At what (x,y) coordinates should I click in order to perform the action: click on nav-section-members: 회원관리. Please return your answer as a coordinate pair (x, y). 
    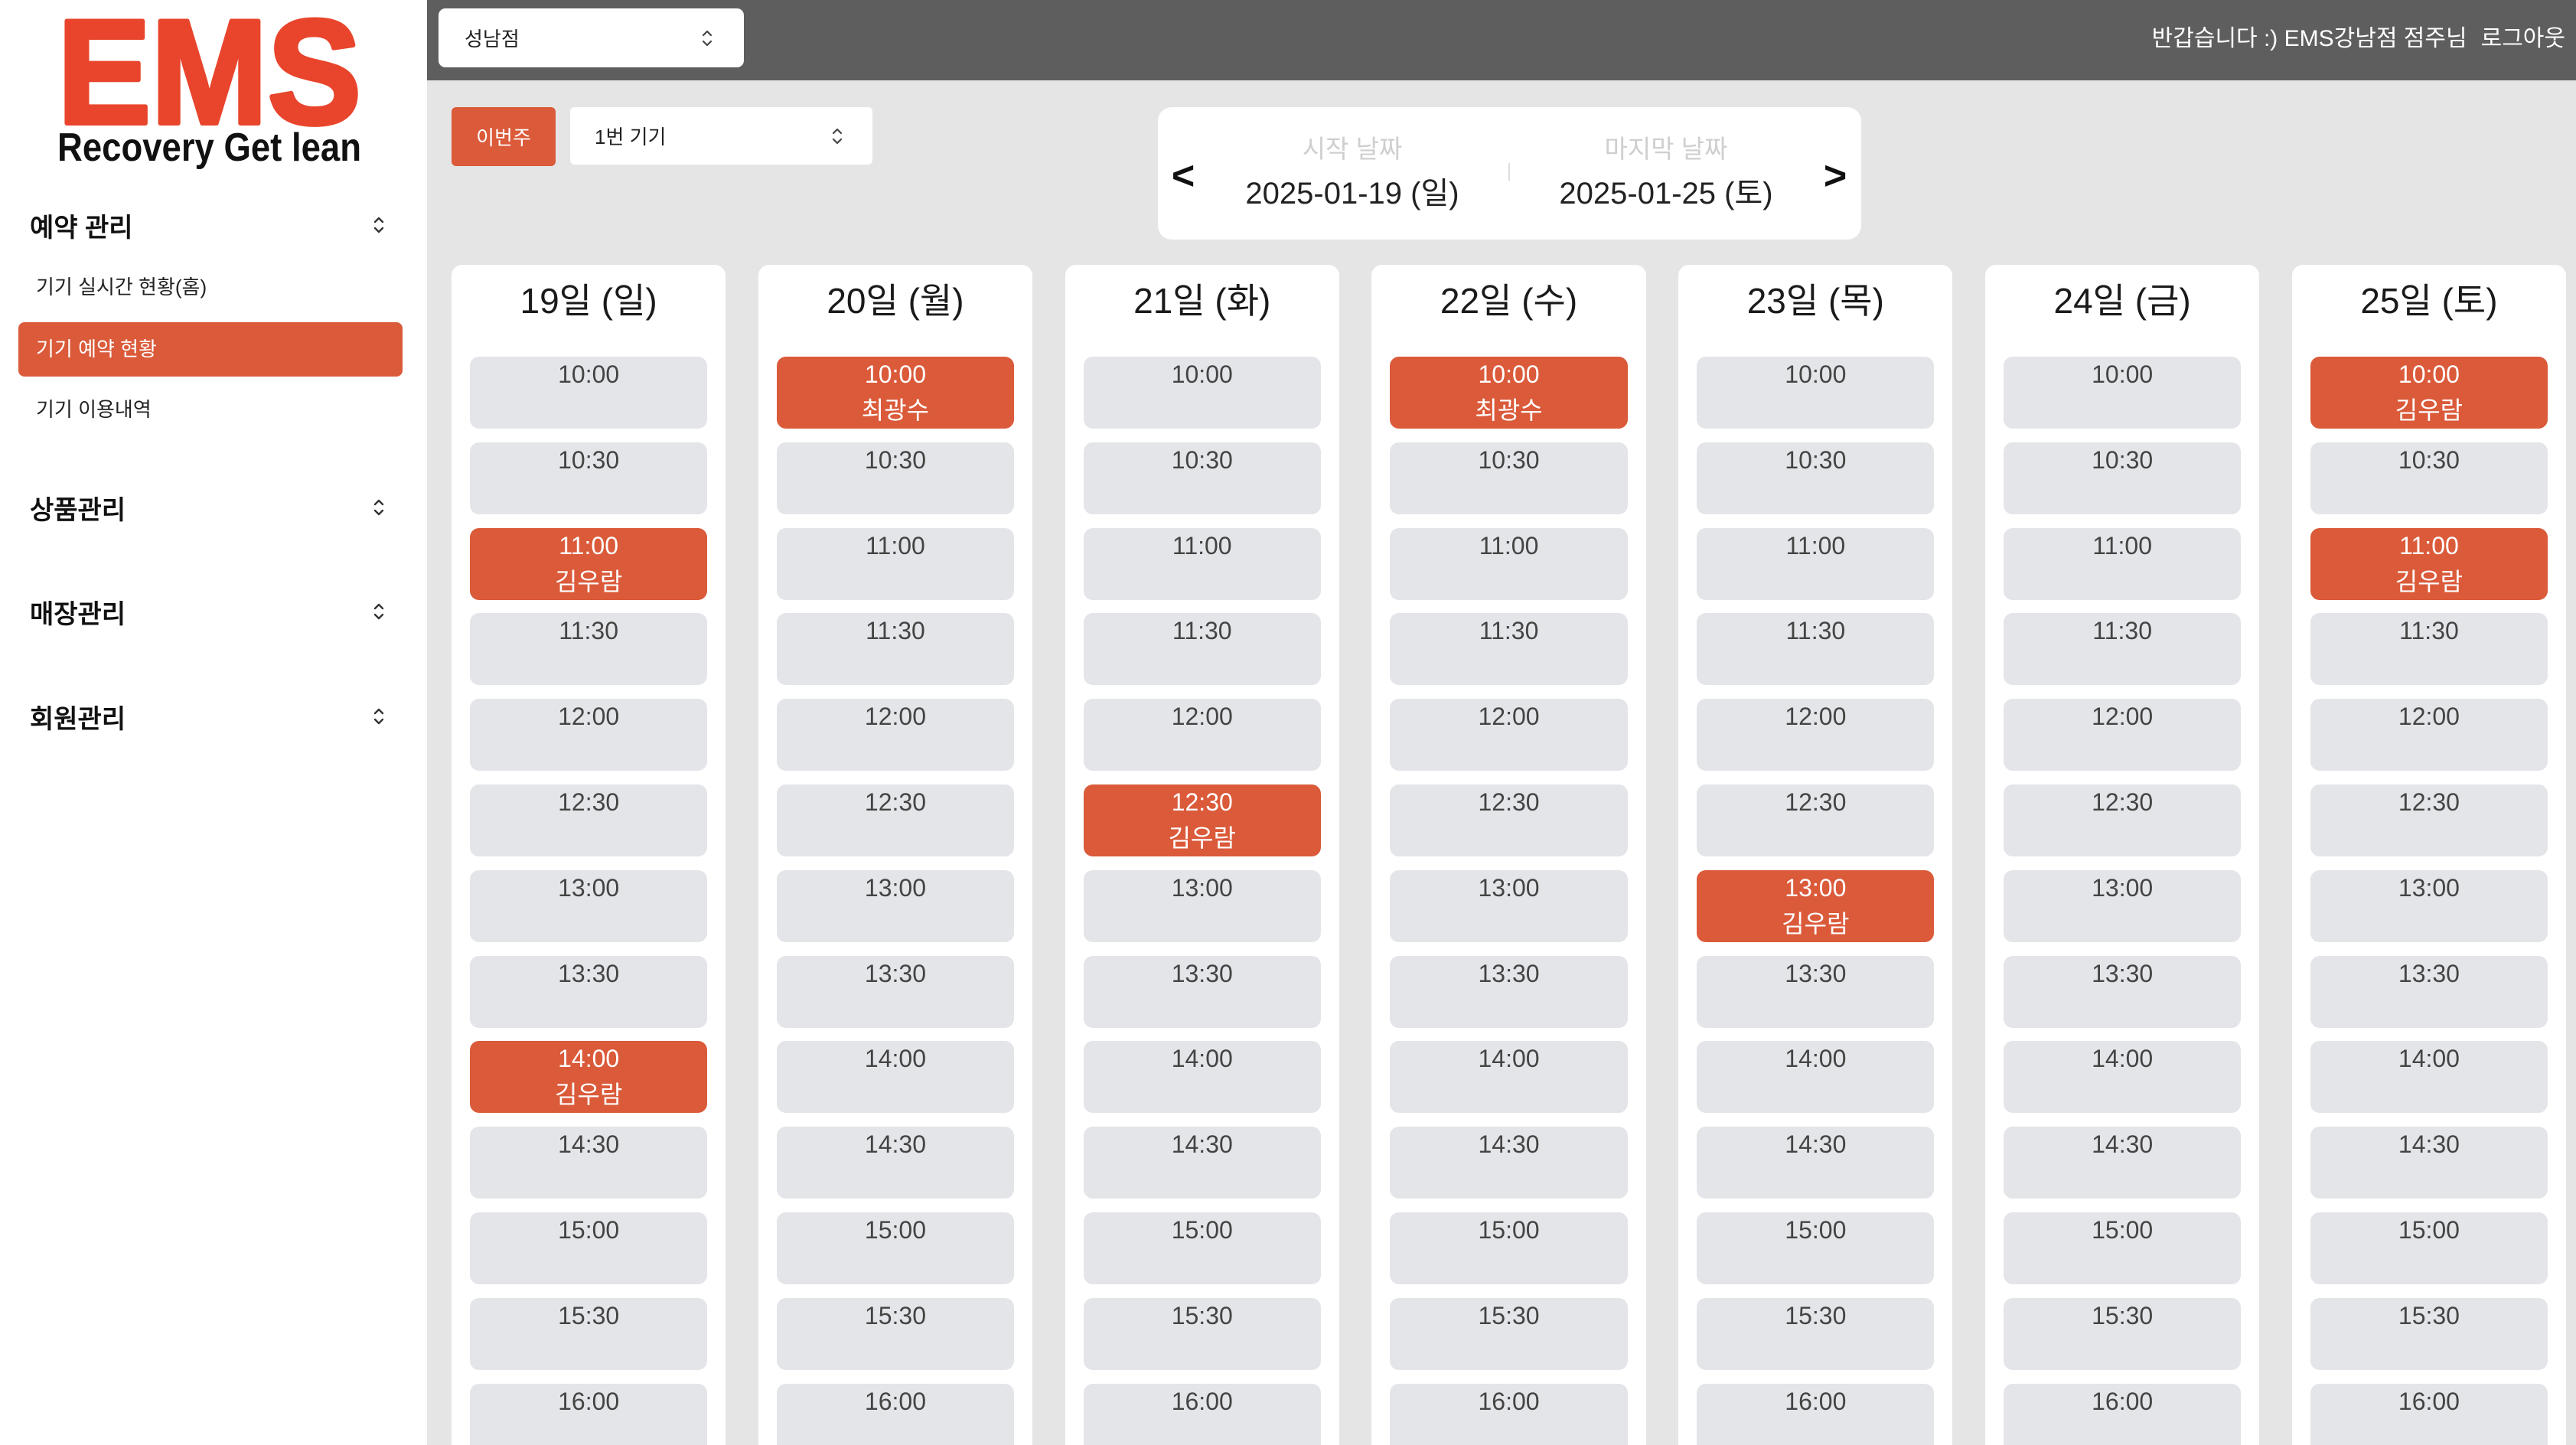
    Looking at the image, I should click on (208, 716).